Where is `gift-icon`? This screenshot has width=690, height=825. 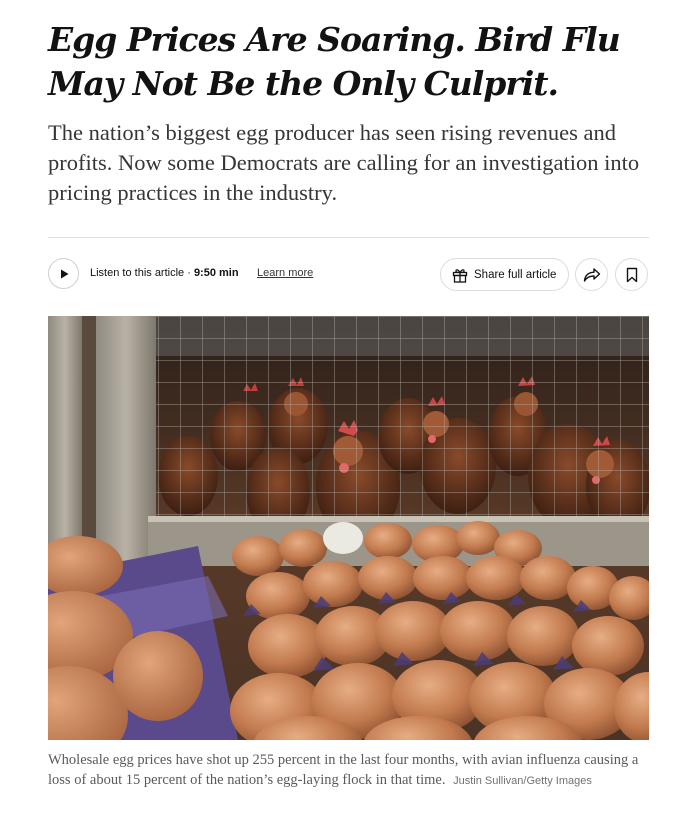 gift-icon is located at coordinates (460, 275).